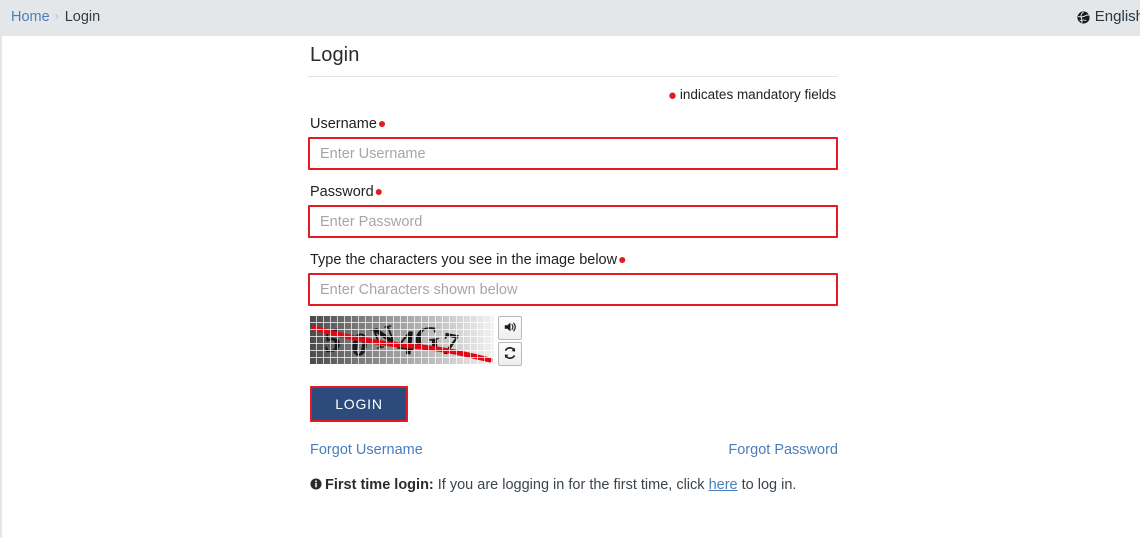 The height and width of the screenshot is (538, 1140). I want to click on username-label-text: Username, so click(343, 124).